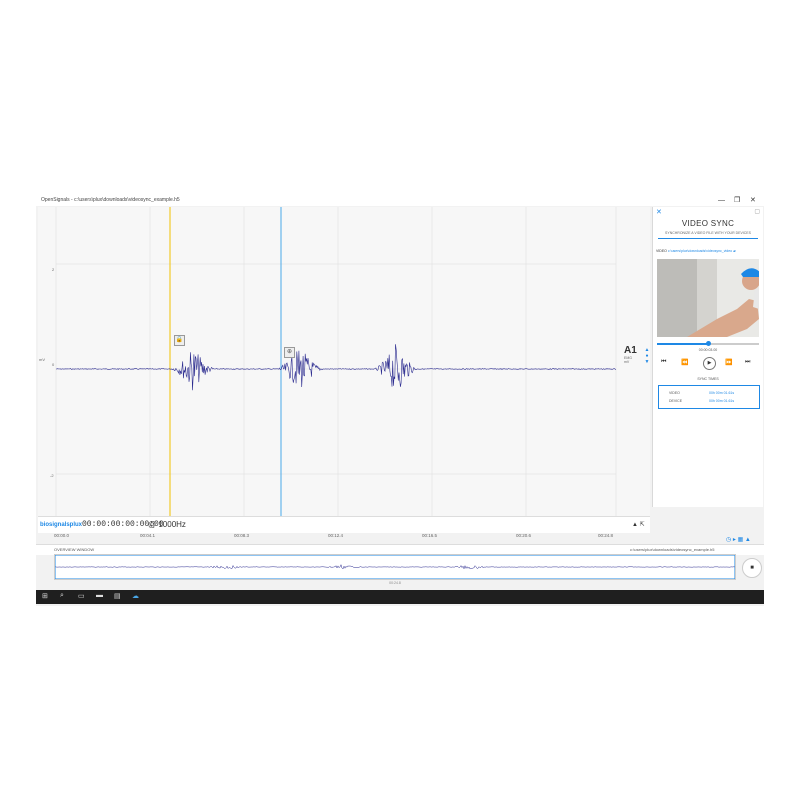 Image resolution: width=800 pixels, height=800 pixels. I want to click on video-seek-bar, so click(708, 343).